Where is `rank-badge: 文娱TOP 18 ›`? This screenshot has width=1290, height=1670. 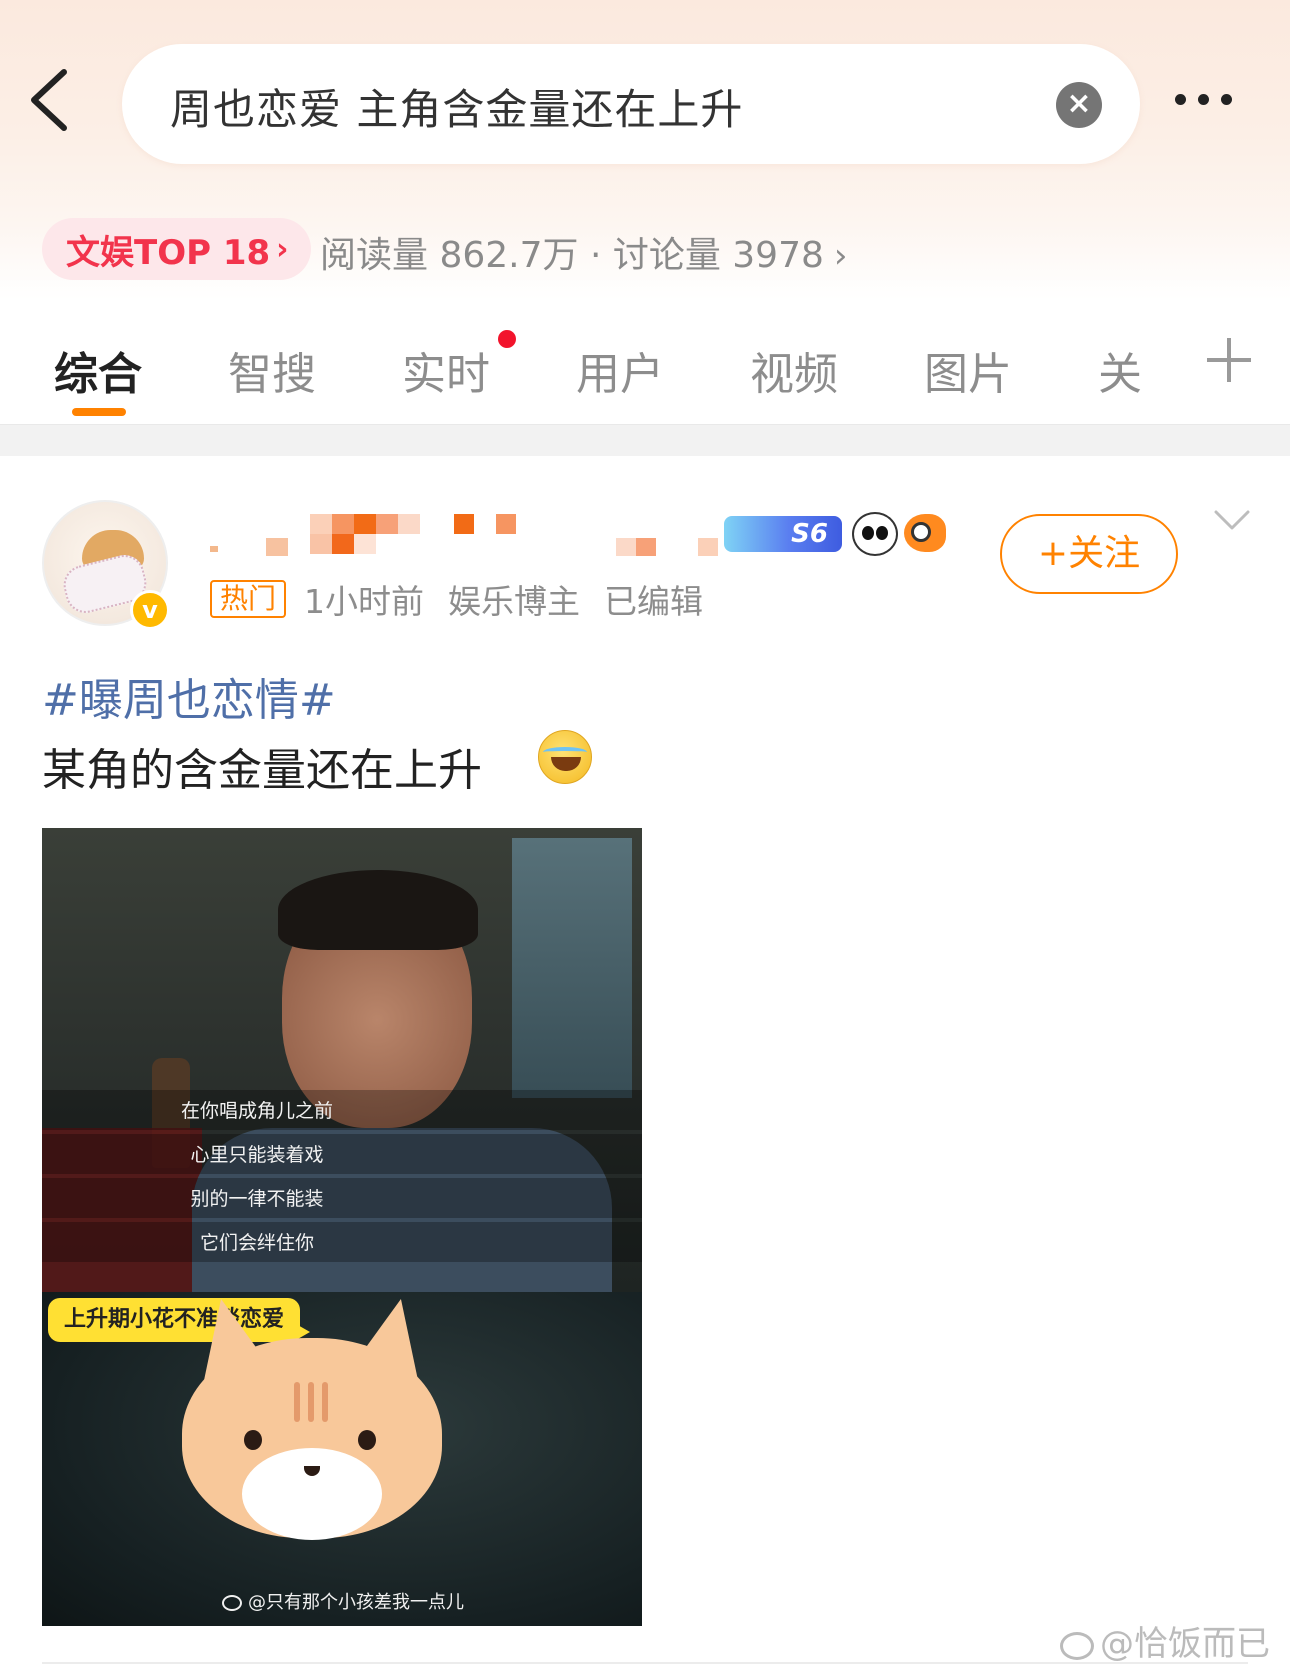 rank-badge: 文娱TOP 18 › is located at coordinates (176, 249).